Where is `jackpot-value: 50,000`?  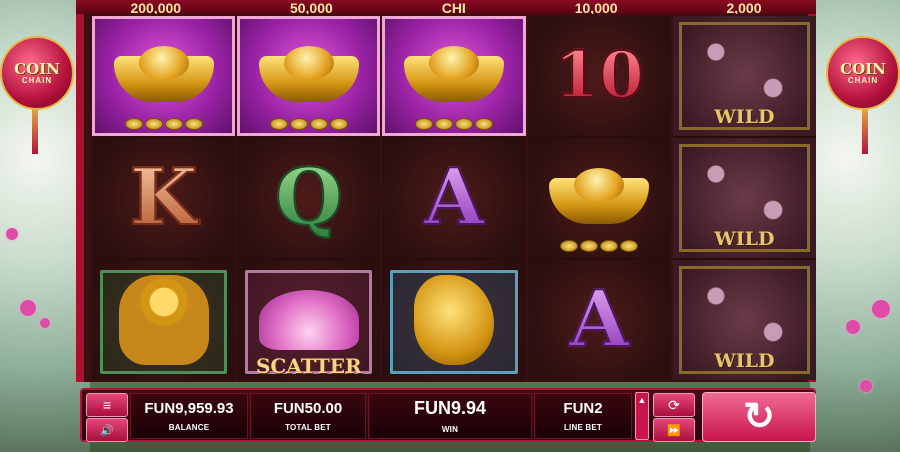
jackpot-value: 50,000 is located at coordinates (311, 8).